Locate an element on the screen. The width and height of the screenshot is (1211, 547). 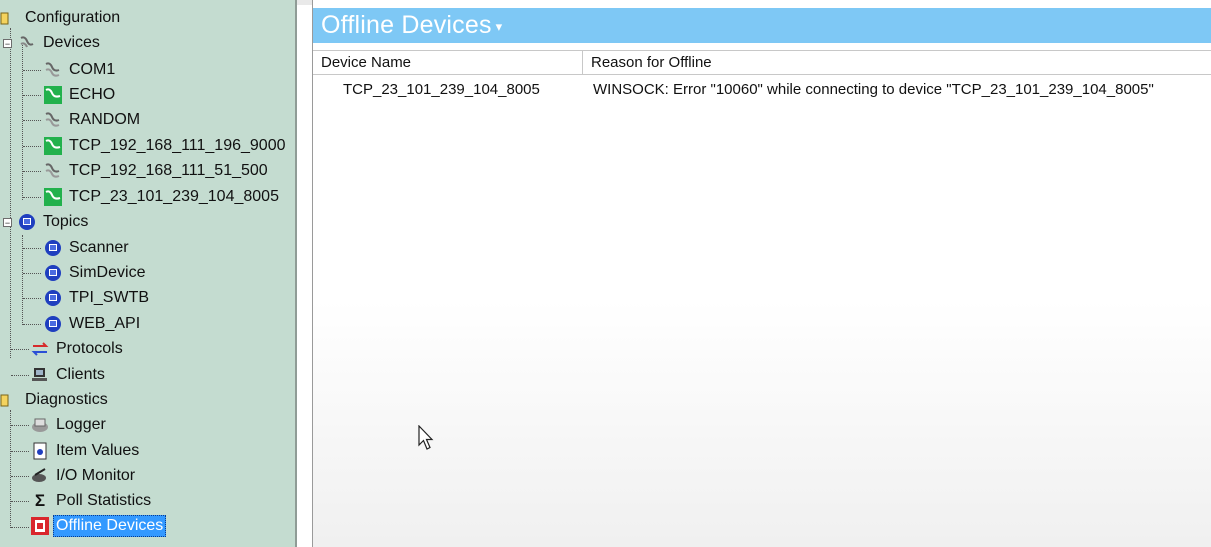
tree-item-label: Offline Devices is located at coordinates (110, 526).